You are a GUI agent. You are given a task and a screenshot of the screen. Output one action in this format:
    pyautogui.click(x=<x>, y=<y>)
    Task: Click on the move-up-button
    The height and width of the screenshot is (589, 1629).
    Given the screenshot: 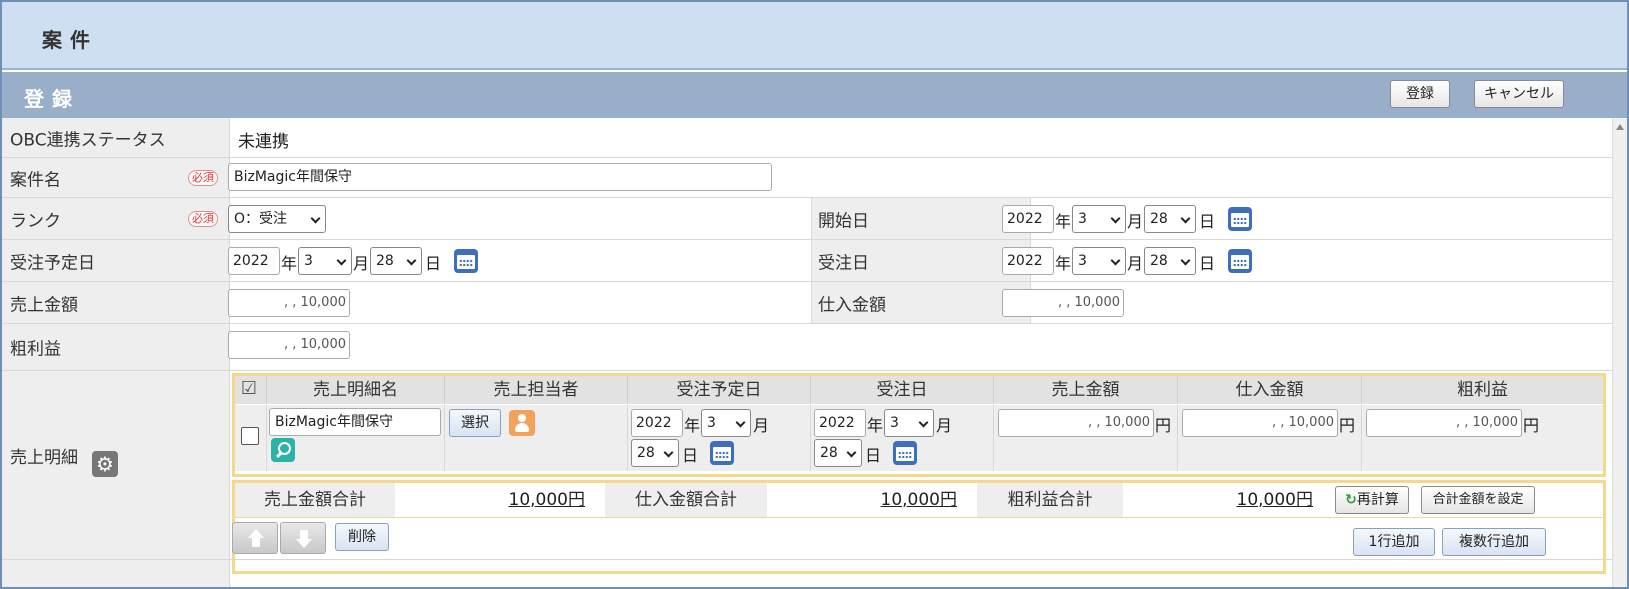 What is the action you would take?
    pyautogui.click(x=255, y=538)
    